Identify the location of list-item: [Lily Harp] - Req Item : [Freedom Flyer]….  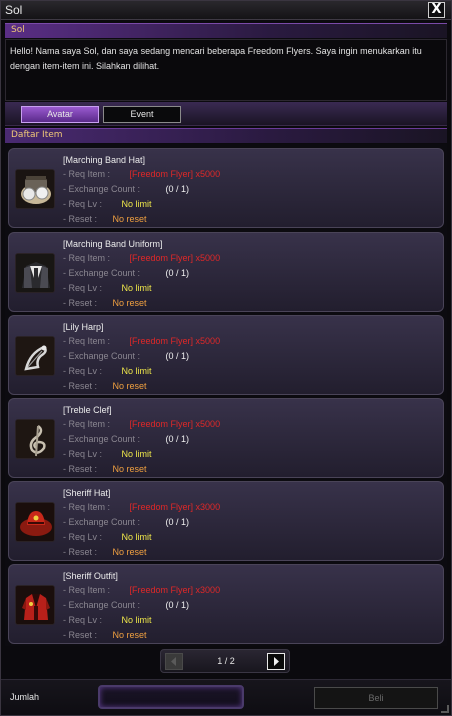
(226, 355).